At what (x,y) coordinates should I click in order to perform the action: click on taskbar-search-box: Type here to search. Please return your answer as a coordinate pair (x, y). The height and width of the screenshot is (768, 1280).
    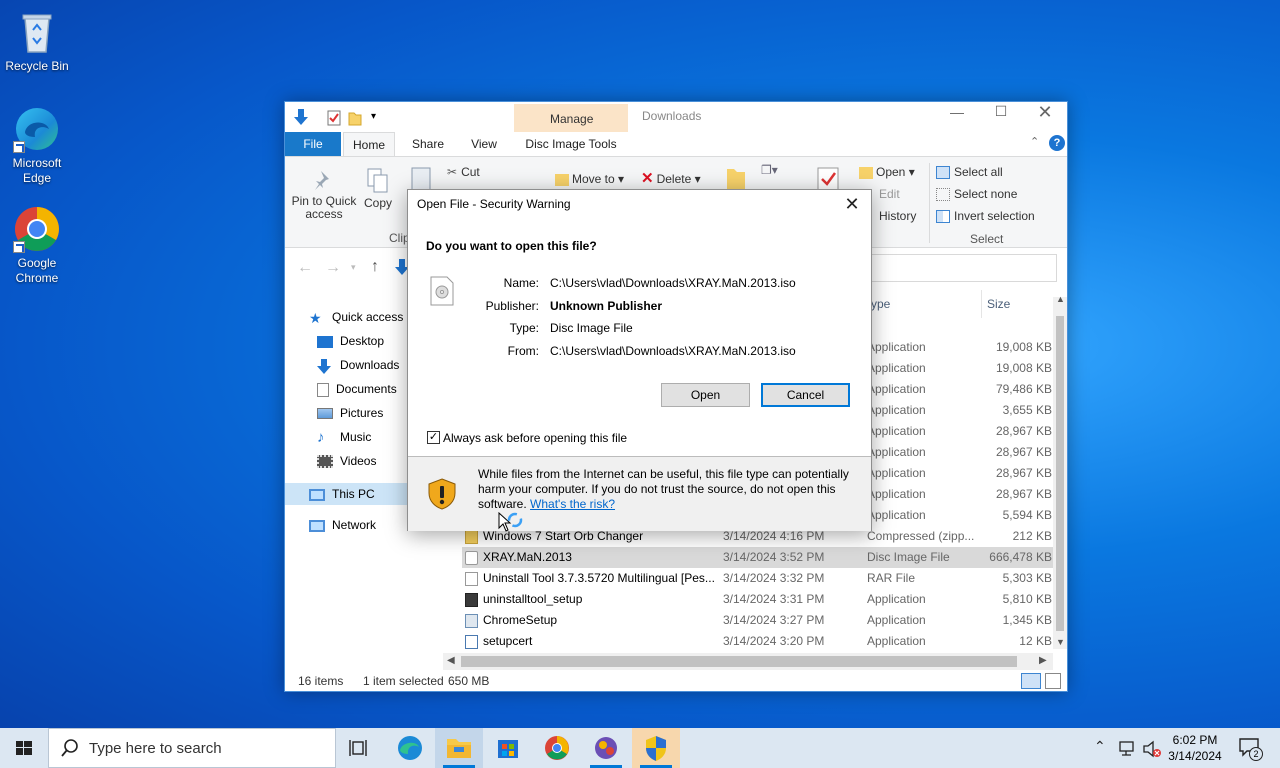
    Looking at the image, I should click on (192, 748).